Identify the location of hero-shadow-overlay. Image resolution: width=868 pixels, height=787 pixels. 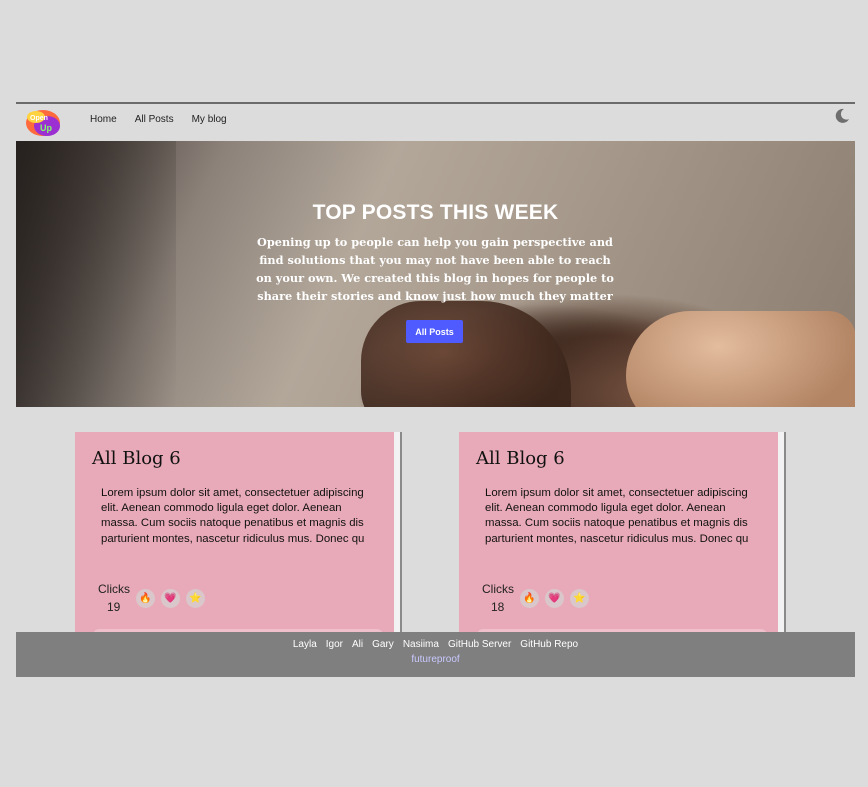
(96, 274).